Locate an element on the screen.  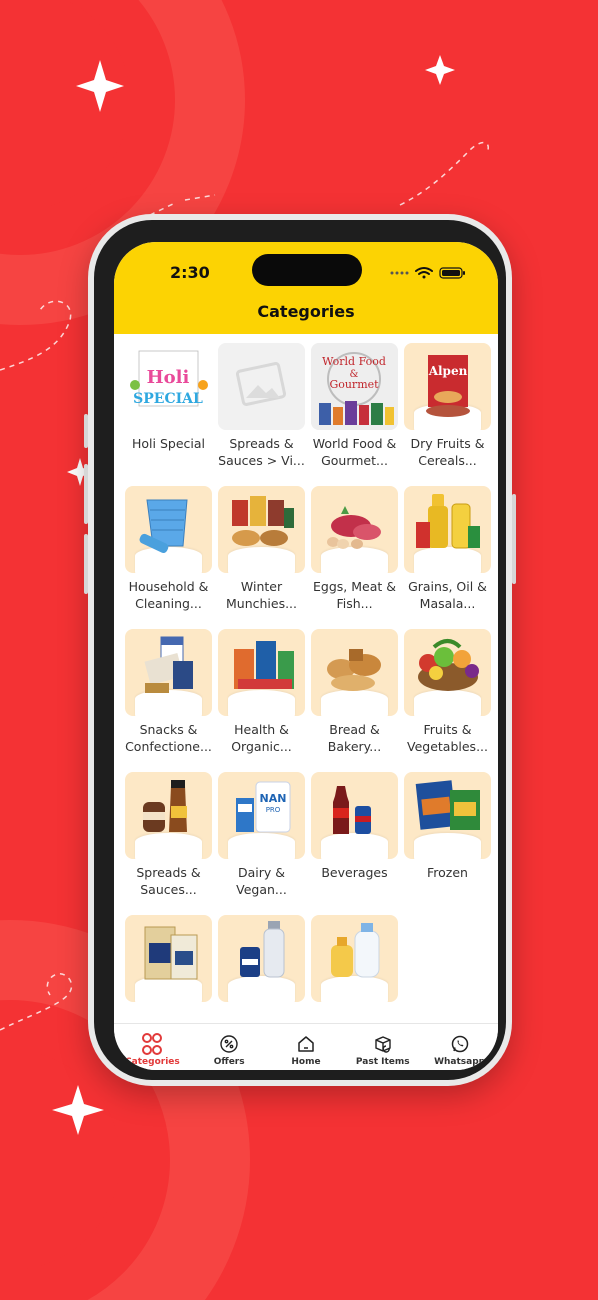
box-refresh-icon is located at coordinates (383, 1044).